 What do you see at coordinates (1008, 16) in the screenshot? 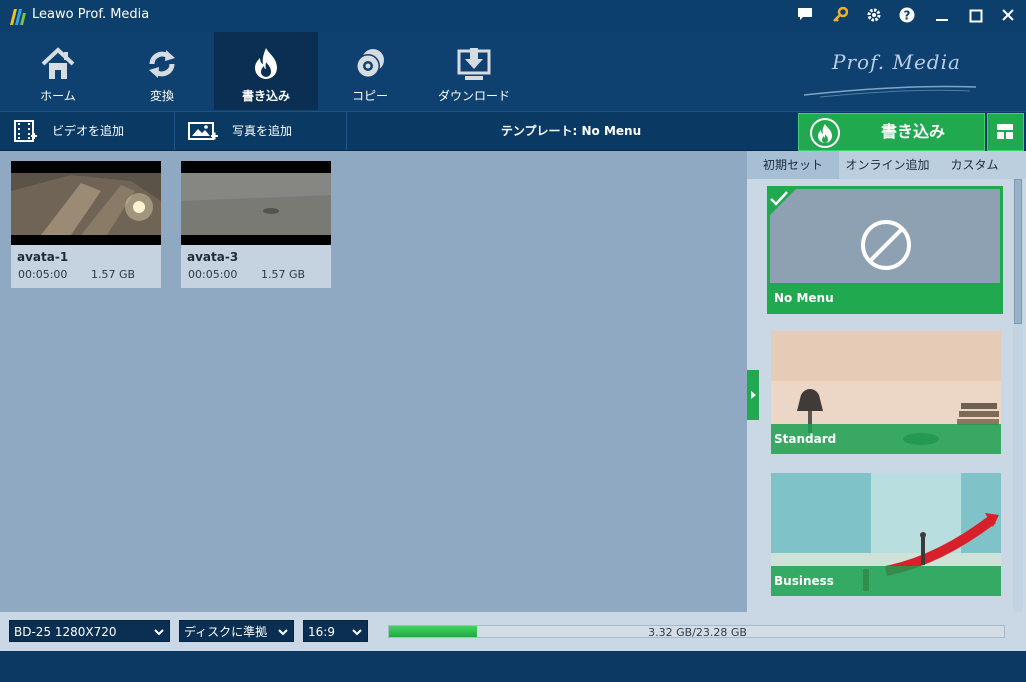
I see `close-button` at bounding box center [1008, 16].